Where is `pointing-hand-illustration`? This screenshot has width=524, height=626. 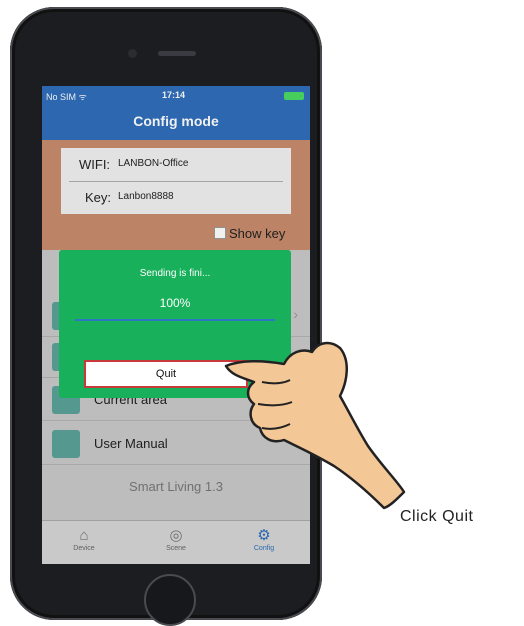
pointing-hand-illustration is located at coordinates (315, 425).